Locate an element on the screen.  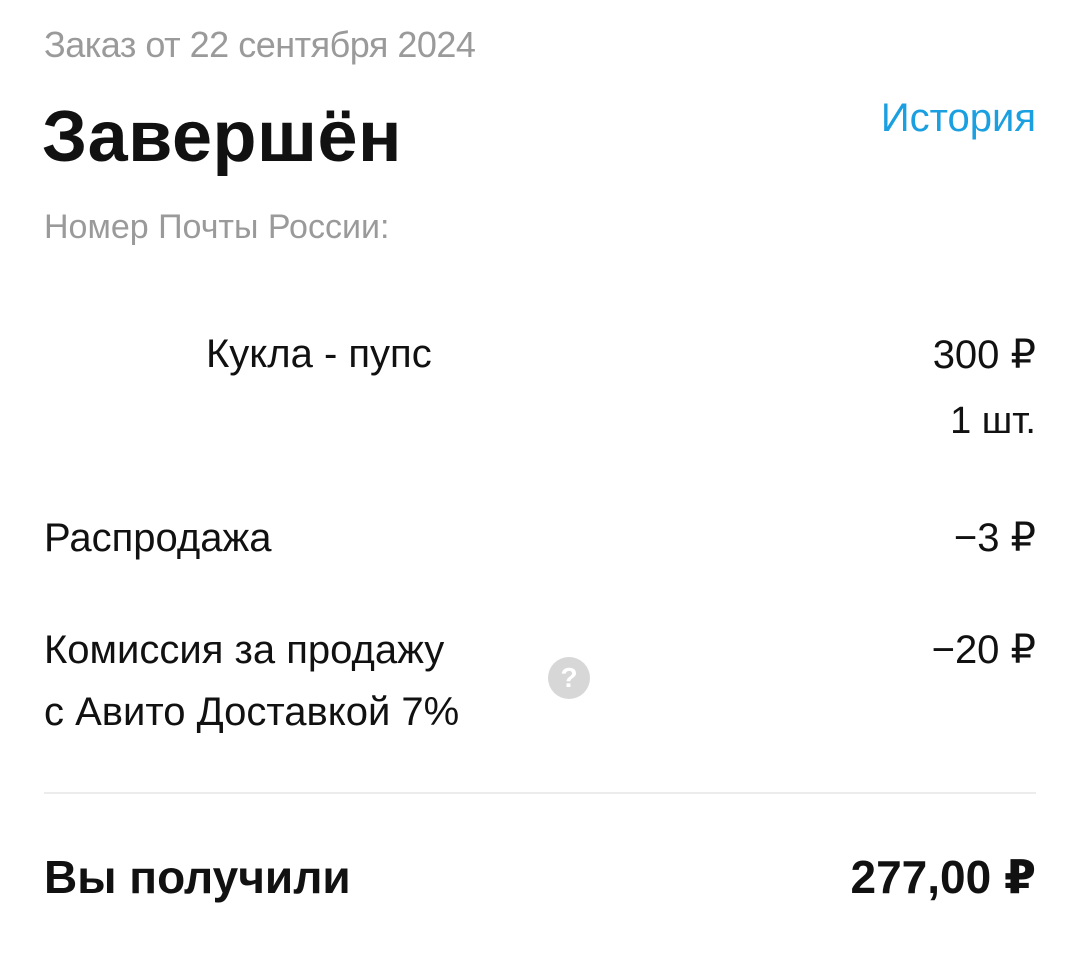
commission-label-line1: Комиссия за продажу is located at coordinates (244, 650).